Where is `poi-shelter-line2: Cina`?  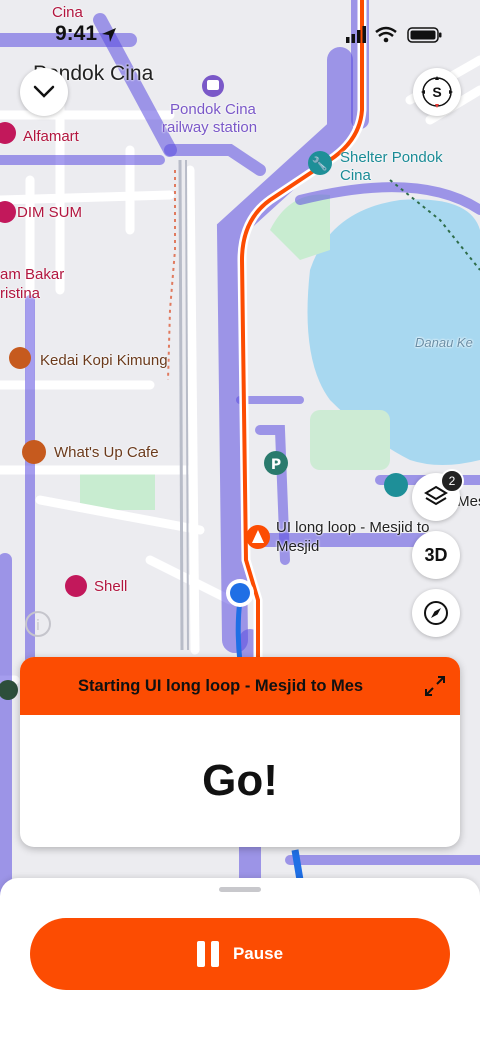
poi-shelter-line2: Cina is located at coordinates (355, 175).